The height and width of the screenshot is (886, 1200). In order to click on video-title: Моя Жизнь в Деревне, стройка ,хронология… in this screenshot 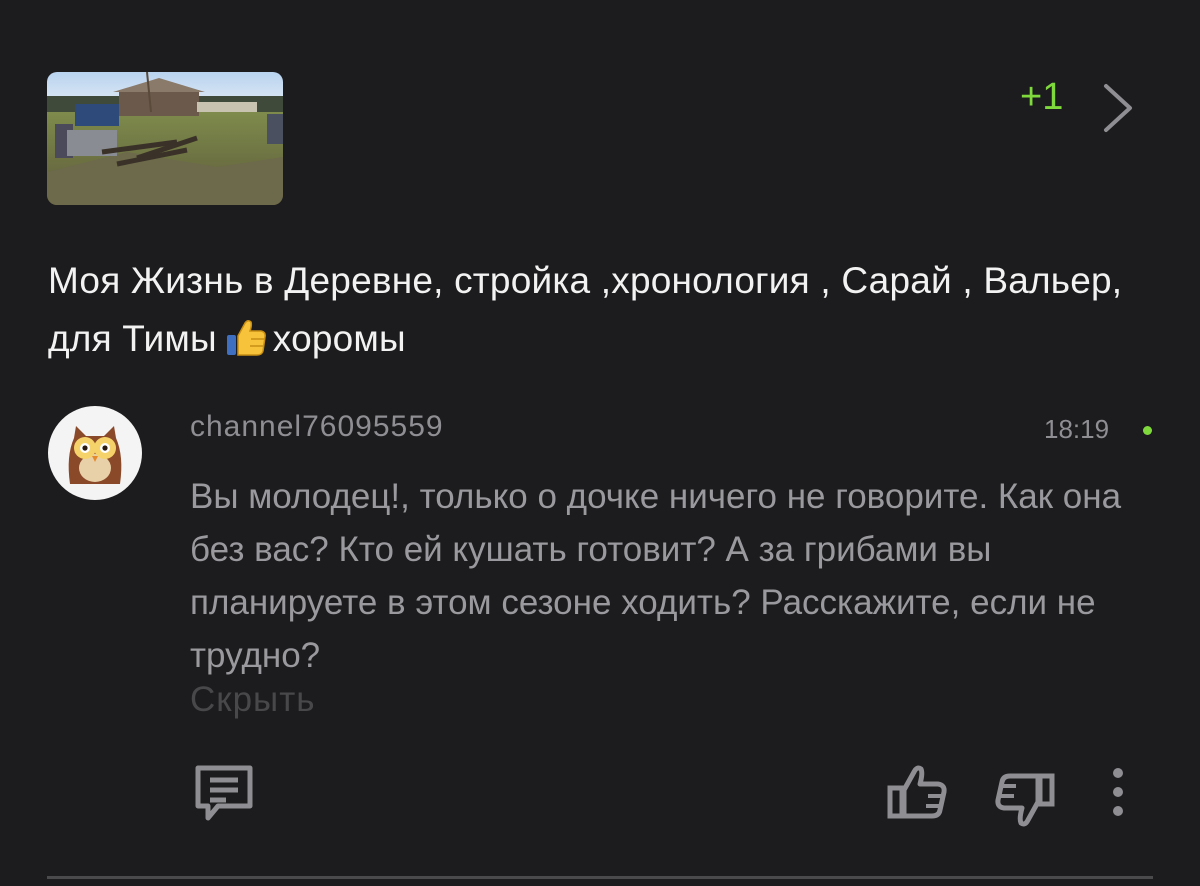, I will do `click(603, 314)`.